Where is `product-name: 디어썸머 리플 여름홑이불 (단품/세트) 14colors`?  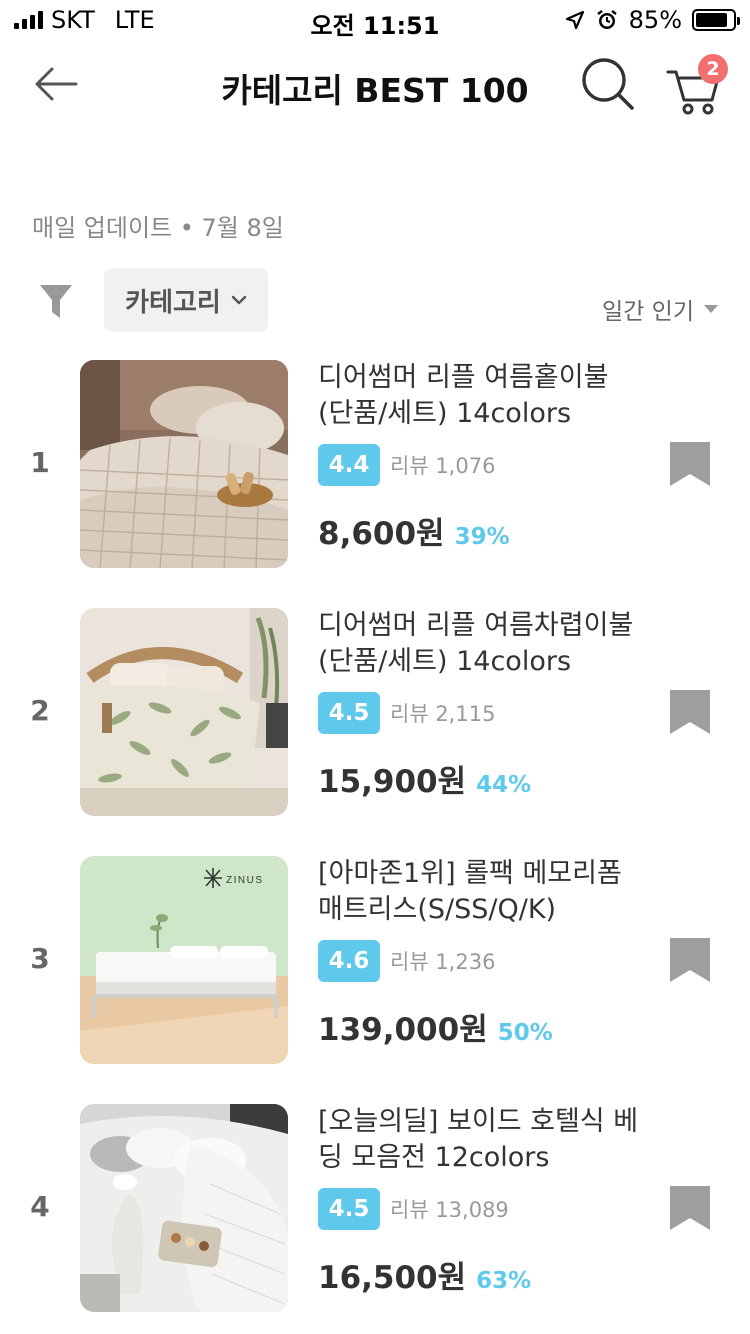 product-name: 디어썸머 리플 여름홑이불 (단품/세트) 14colors is located at coordinates (483, 396).